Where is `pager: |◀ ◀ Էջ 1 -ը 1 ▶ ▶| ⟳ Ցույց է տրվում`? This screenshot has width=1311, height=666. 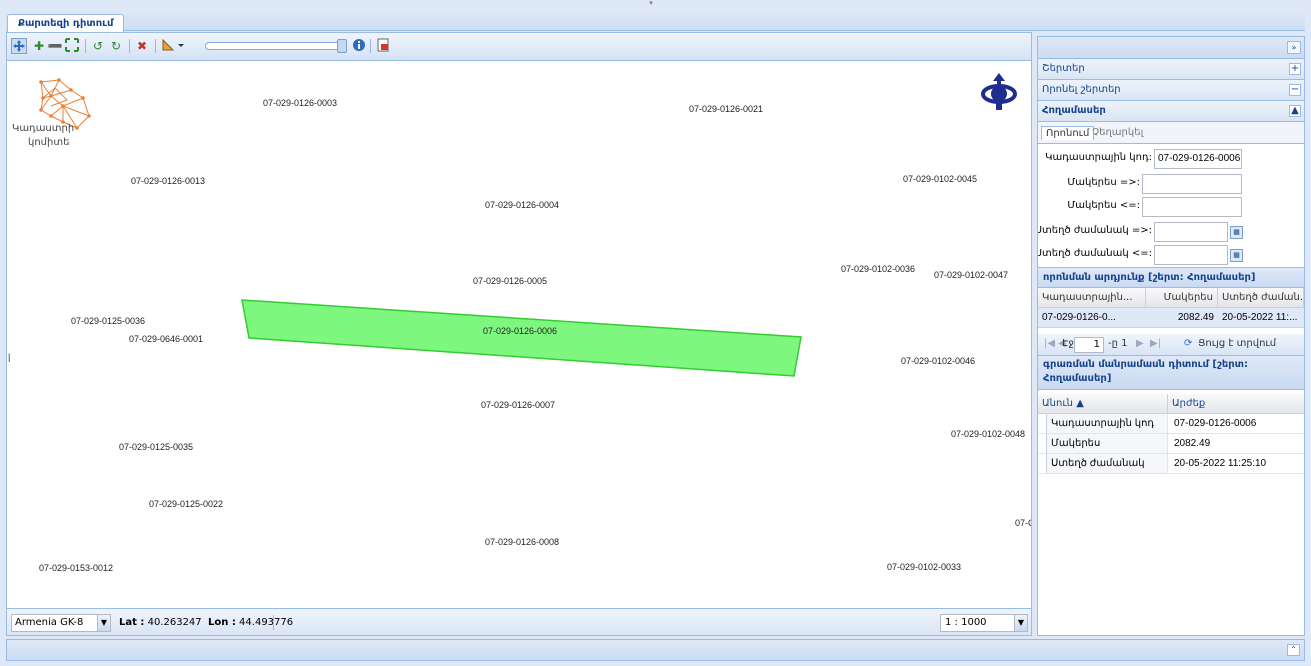
pager: |◀ ◀ Էջ 1 -ը 1 ▶ ▶| ⟳ Ցույց է տրվում is located at coordinates (1171, 345).